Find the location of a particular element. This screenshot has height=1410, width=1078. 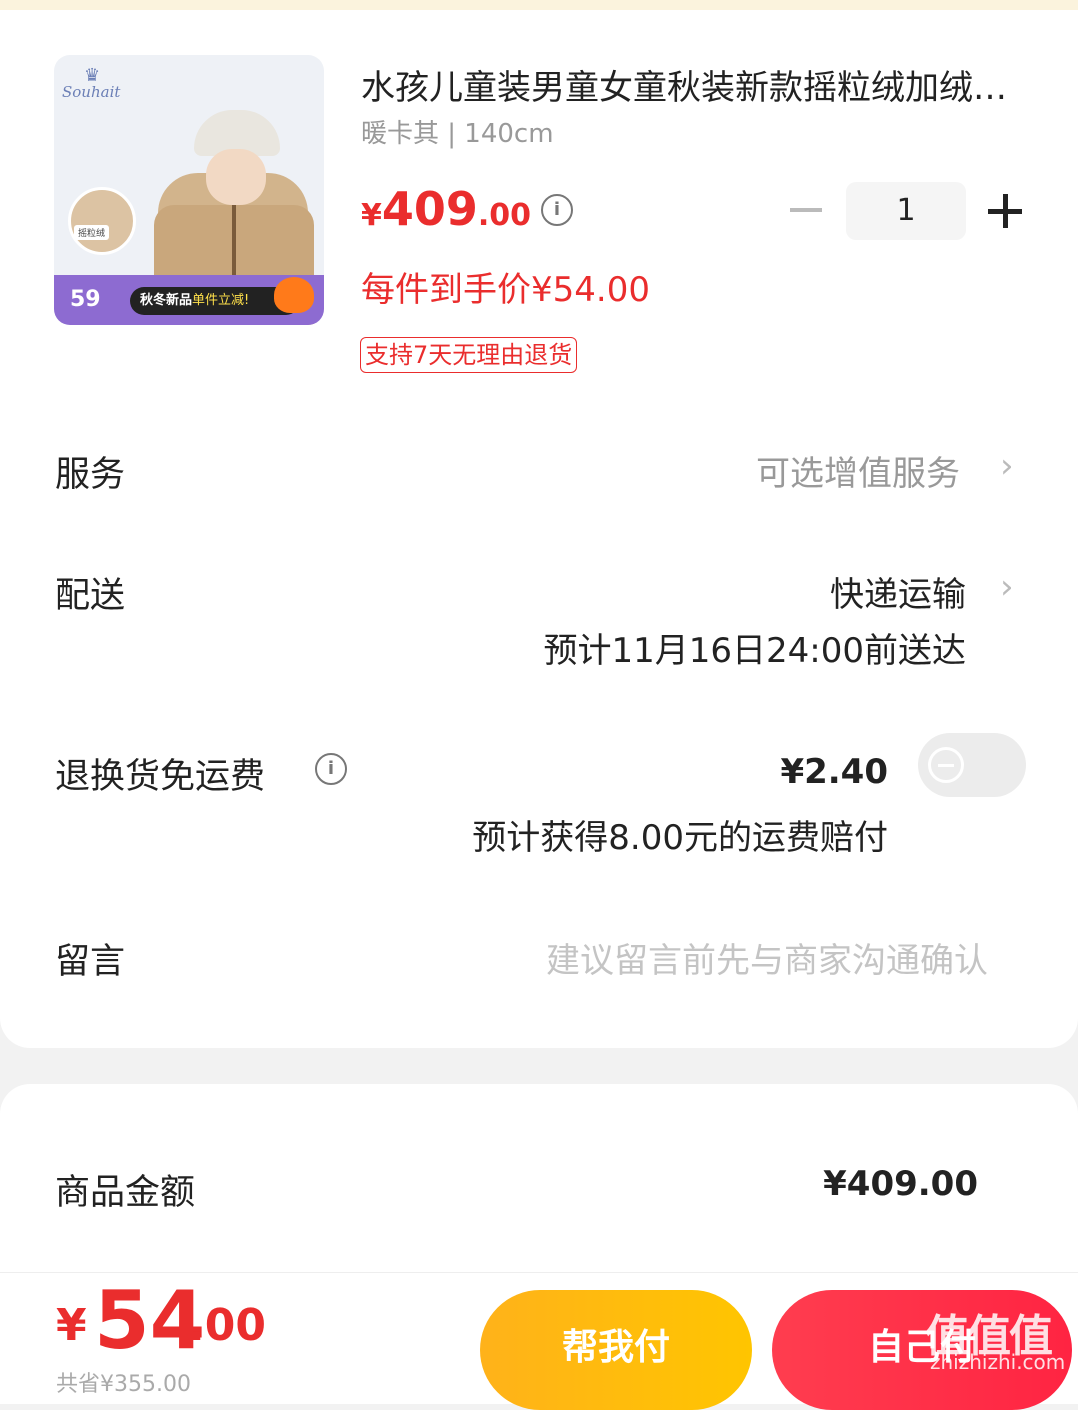

service-chevron-icon: › is located at coordinates (1007, 466).